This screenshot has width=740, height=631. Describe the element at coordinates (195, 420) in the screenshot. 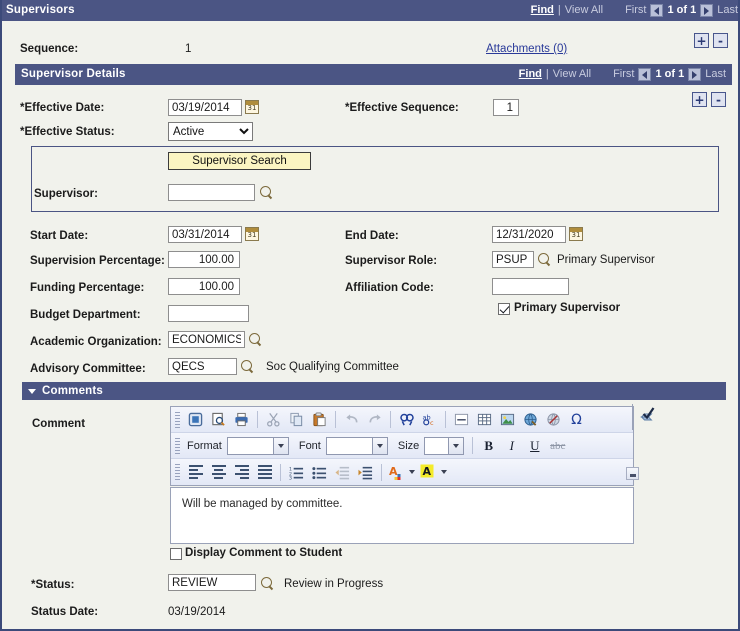

I see `maximize-icon` at that location.